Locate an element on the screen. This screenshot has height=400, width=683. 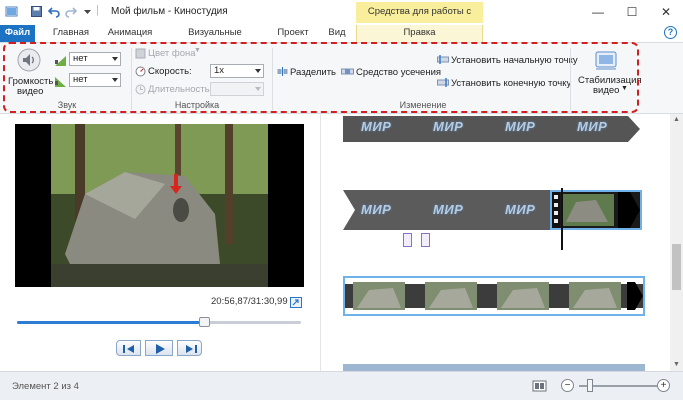
set-end-point-icon is located at coordinates (443, 82).